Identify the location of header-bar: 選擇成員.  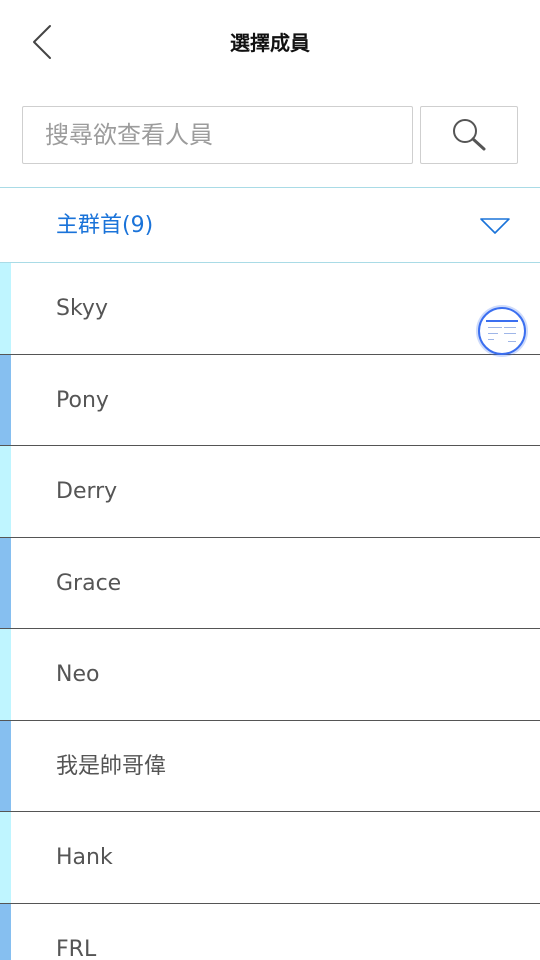
(270, 43).